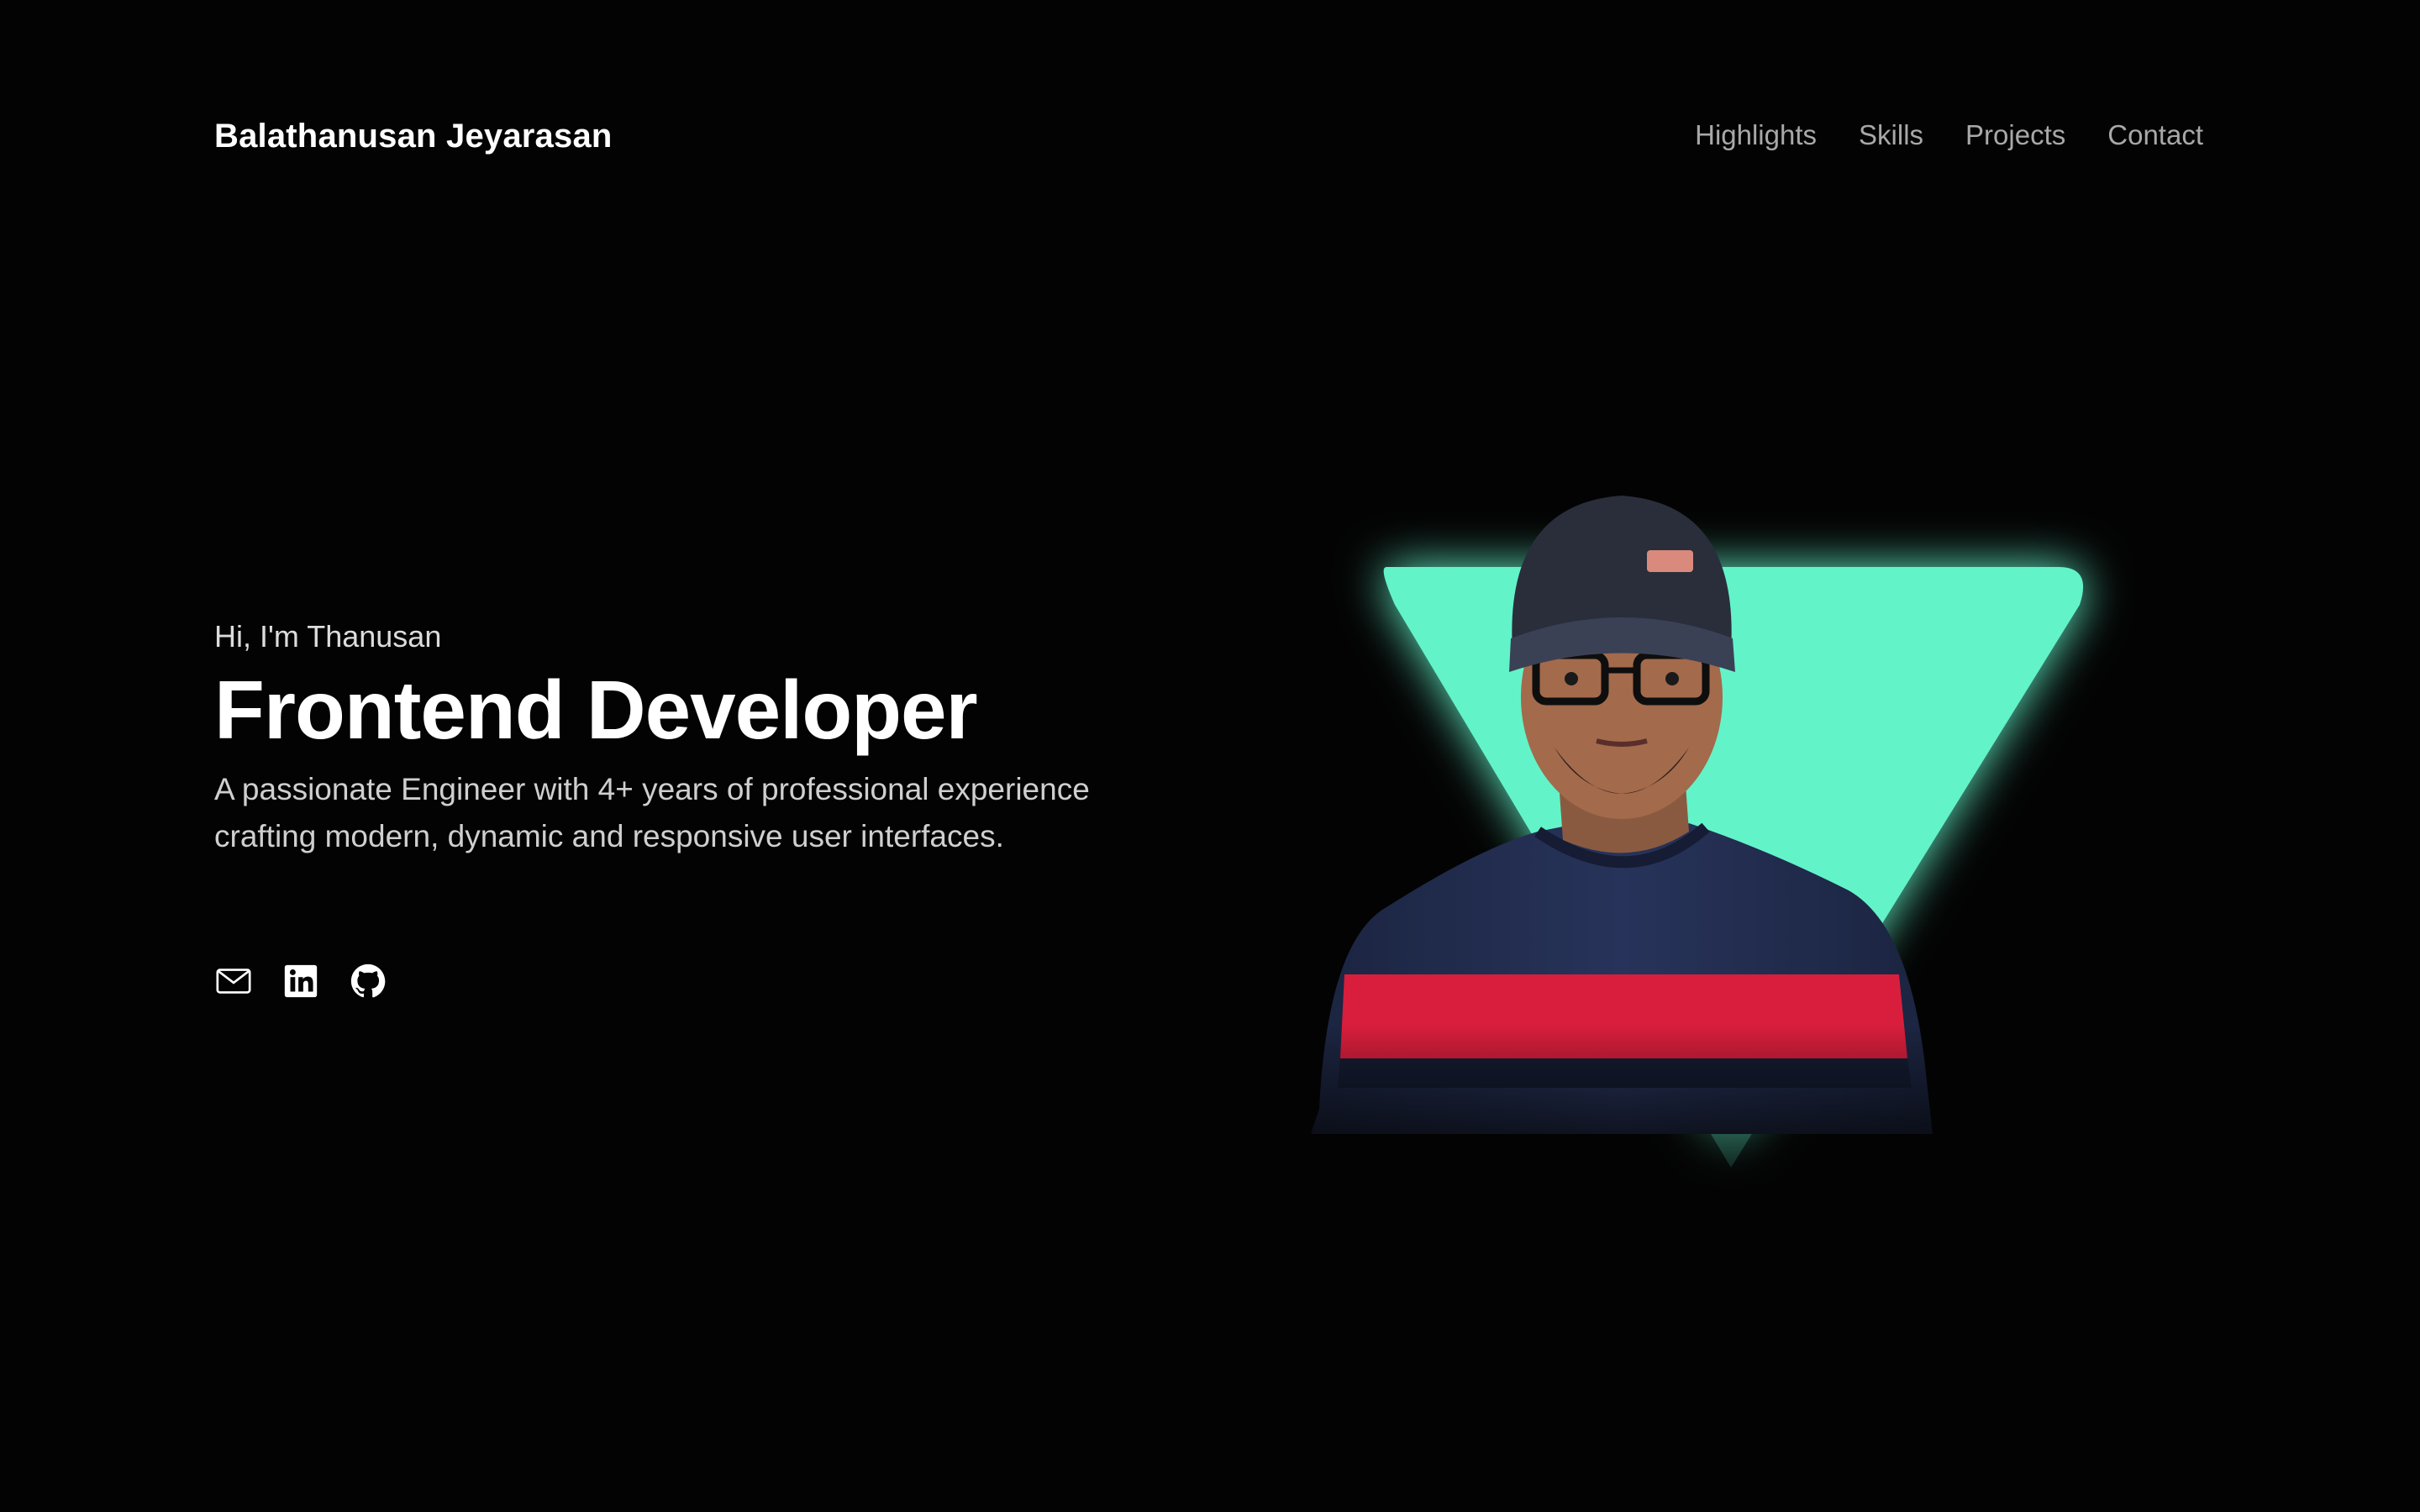 This screenshot has height=1512, width=2420. I want to click on nav-projects: Projects, so click(2015, 135).